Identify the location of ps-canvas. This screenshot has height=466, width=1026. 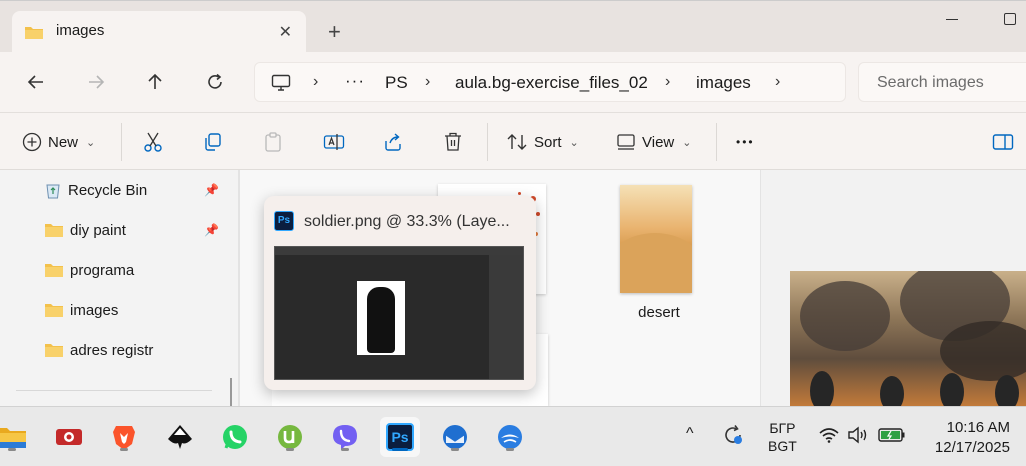
(381, 318).